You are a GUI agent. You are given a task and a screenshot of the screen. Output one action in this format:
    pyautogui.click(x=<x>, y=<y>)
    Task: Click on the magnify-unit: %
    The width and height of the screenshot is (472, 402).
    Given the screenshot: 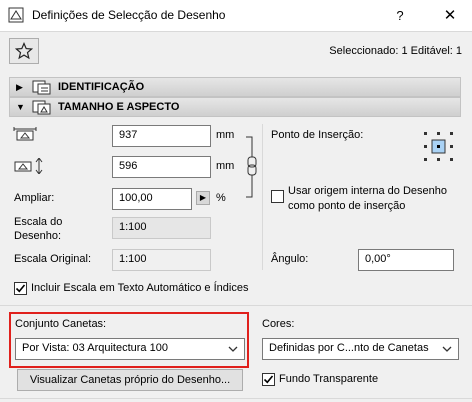 What is the action you would take?
    pyautogui.click(x=221, y=198)
    